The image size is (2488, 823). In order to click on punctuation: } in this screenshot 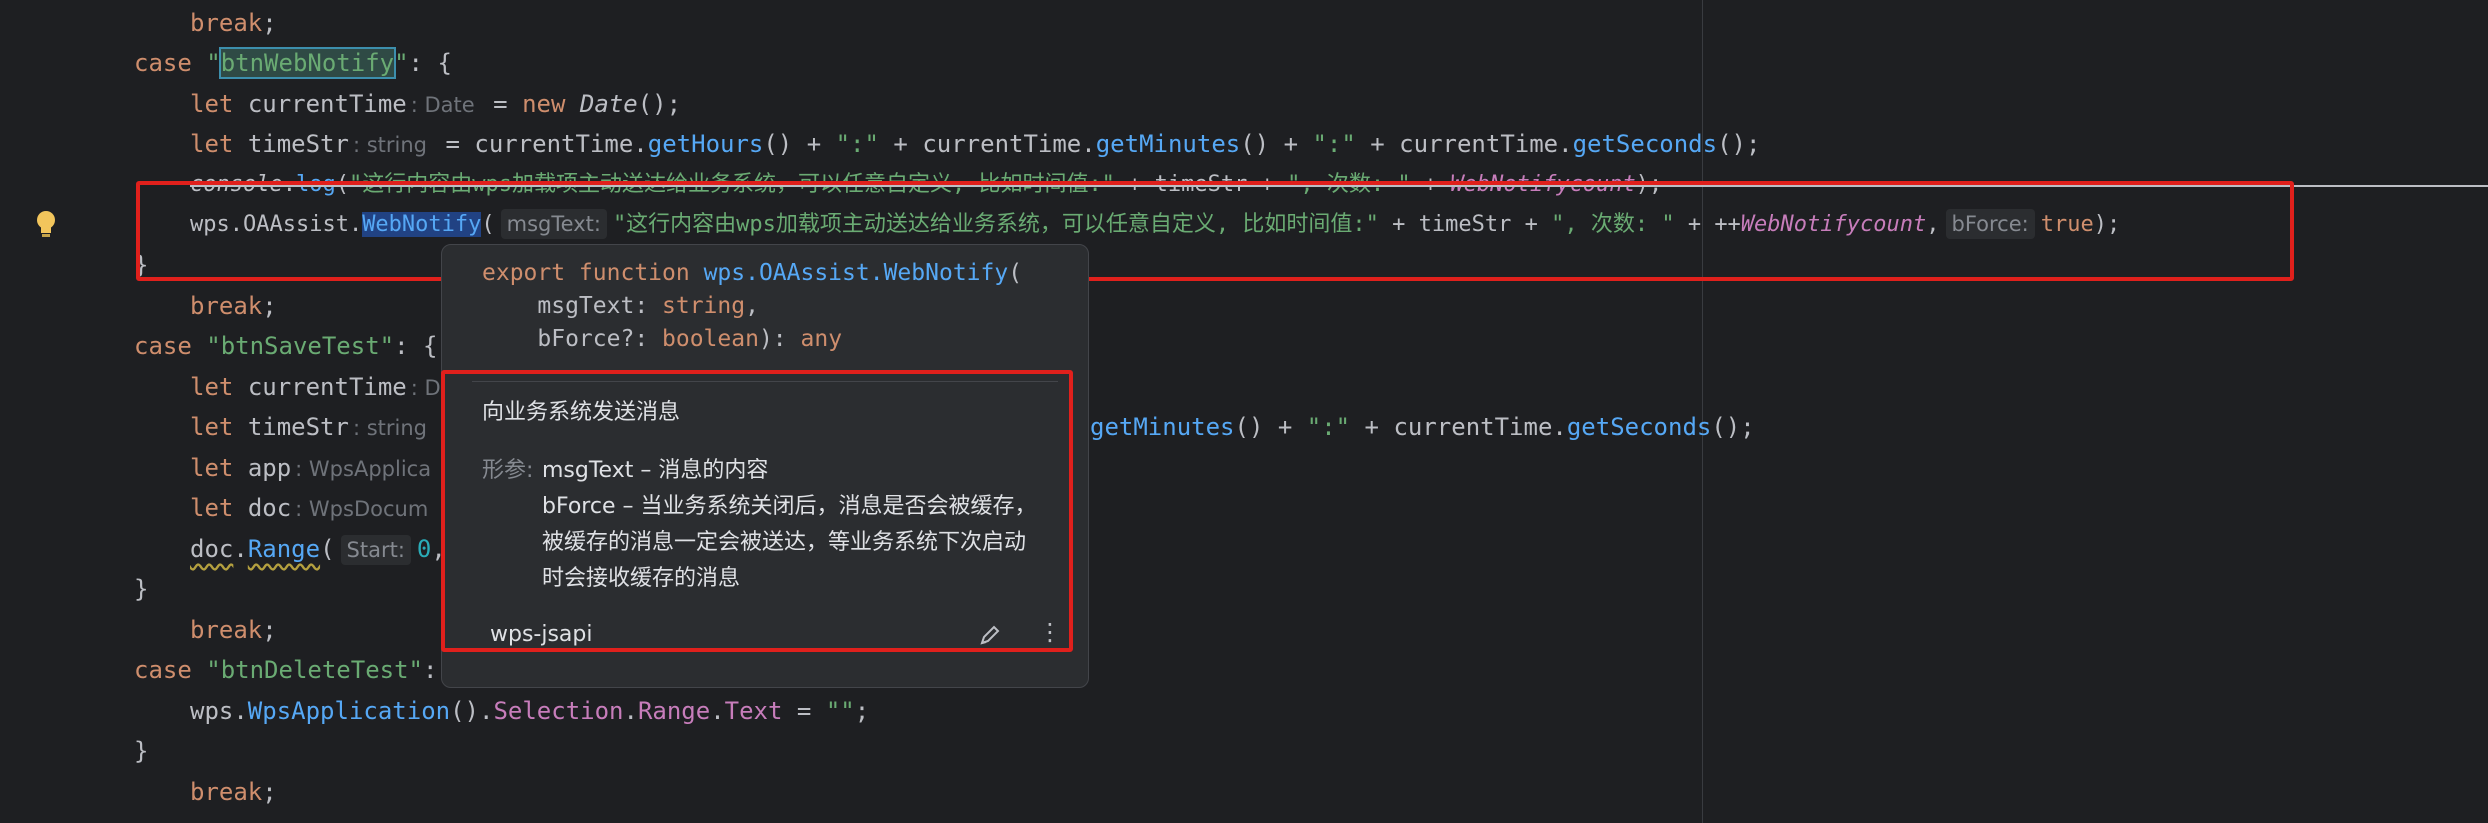, I will do `click(141, 751)`.